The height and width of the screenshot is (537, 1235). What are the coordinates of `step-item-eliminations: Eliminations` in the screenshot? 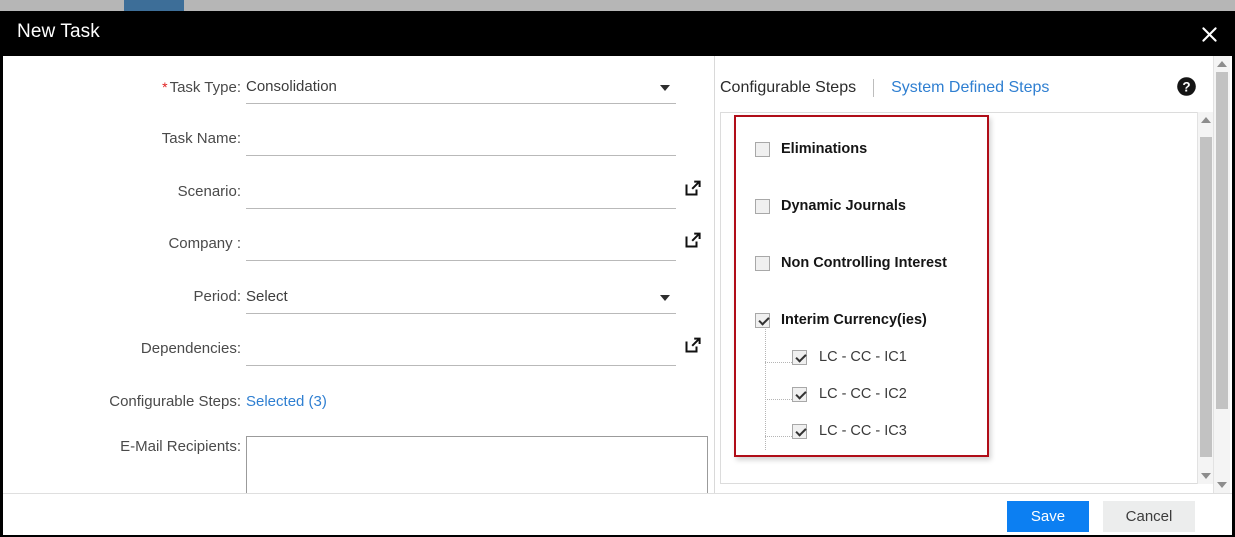 It's located at (811, 149).